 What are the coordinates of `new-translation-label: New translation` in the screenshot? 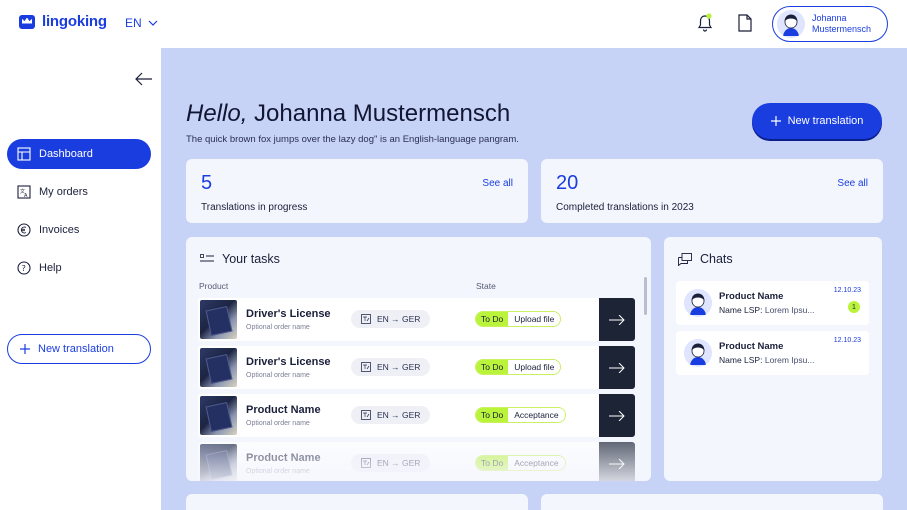 It's located at (825, 121).